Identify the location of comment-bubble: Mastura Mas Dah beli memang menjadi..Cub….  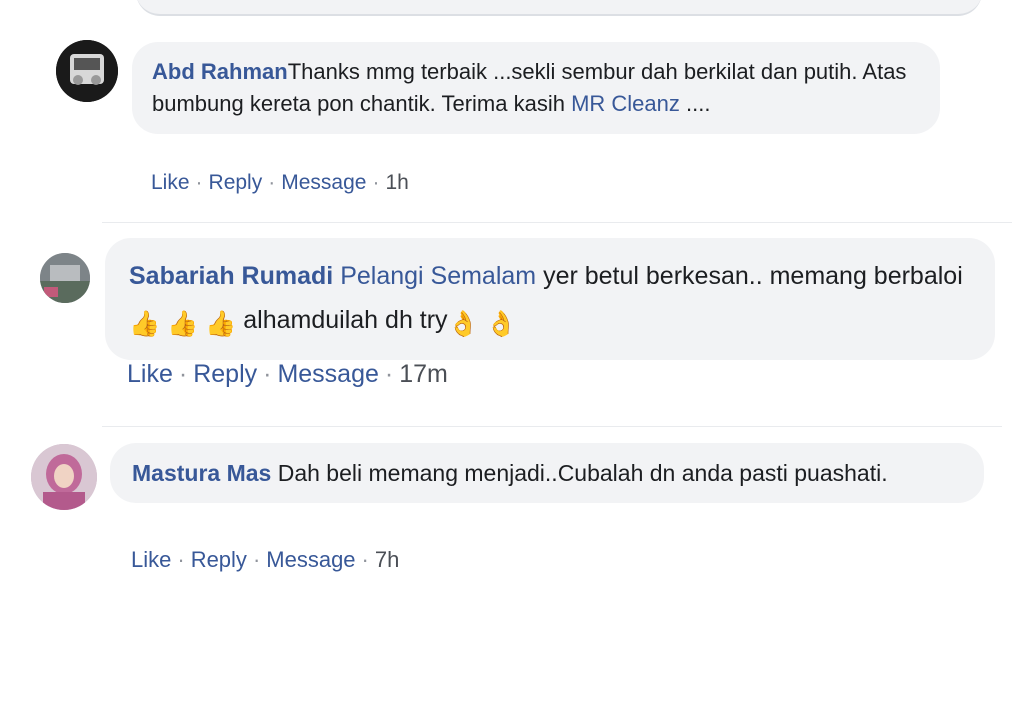
(547, 473).